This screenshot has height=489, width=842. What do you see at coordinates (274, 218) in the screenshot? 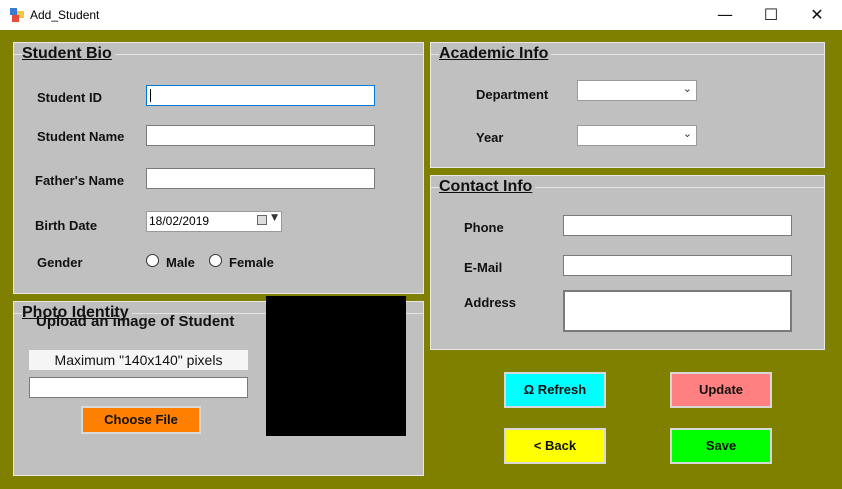
I see `dropdown-arrow-icon: ▼` at bounding box center [274, 218].